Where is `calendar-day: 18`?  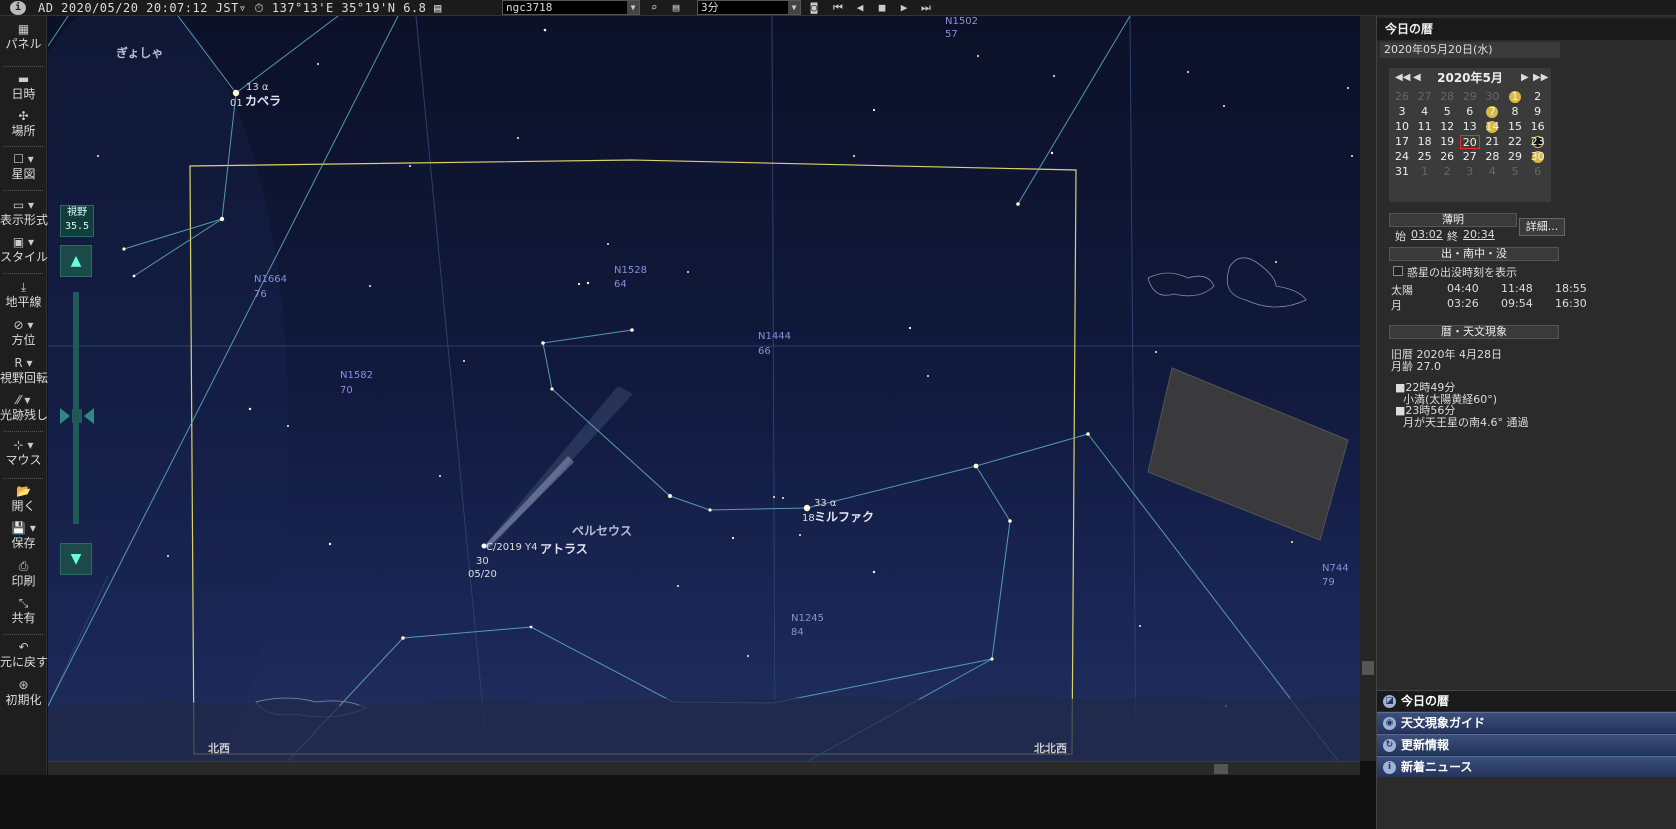
calendar-day: 18 is located at coordinates (1425, 142).